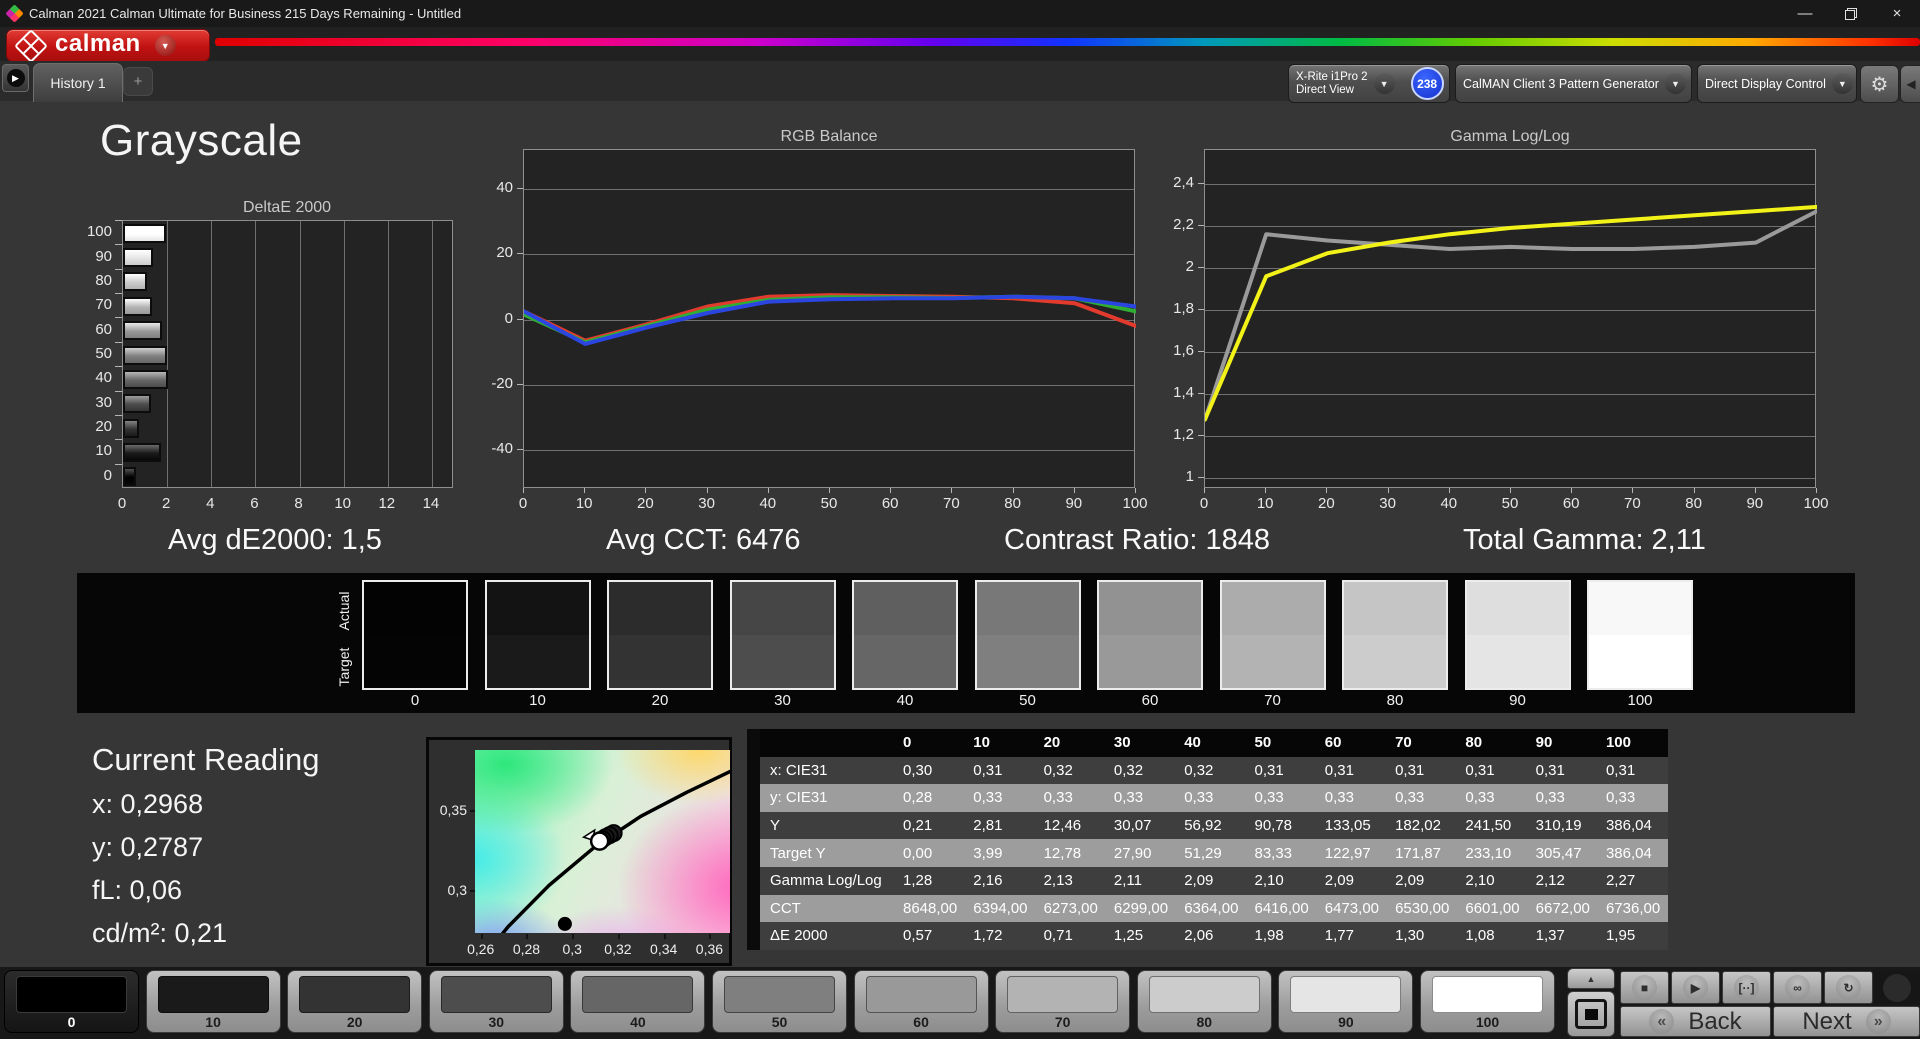 Image resolution: width=1920 pixels, height=1039 pixels. What do you see at coordinates (930, 853) in the screenshot?
I see `table-cell: 0,00` at bounding box center [930, 853].